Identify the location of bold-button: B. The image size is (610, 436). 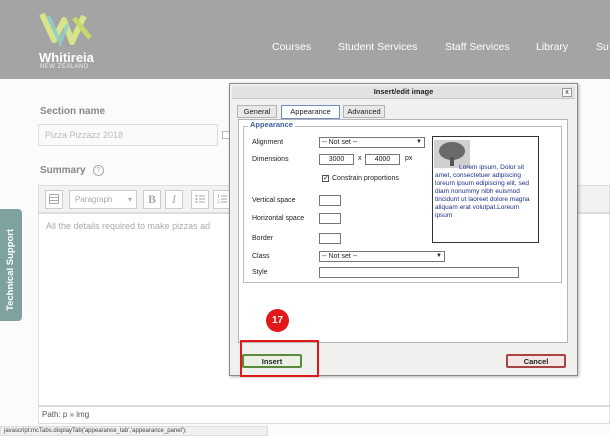
(152, 199).